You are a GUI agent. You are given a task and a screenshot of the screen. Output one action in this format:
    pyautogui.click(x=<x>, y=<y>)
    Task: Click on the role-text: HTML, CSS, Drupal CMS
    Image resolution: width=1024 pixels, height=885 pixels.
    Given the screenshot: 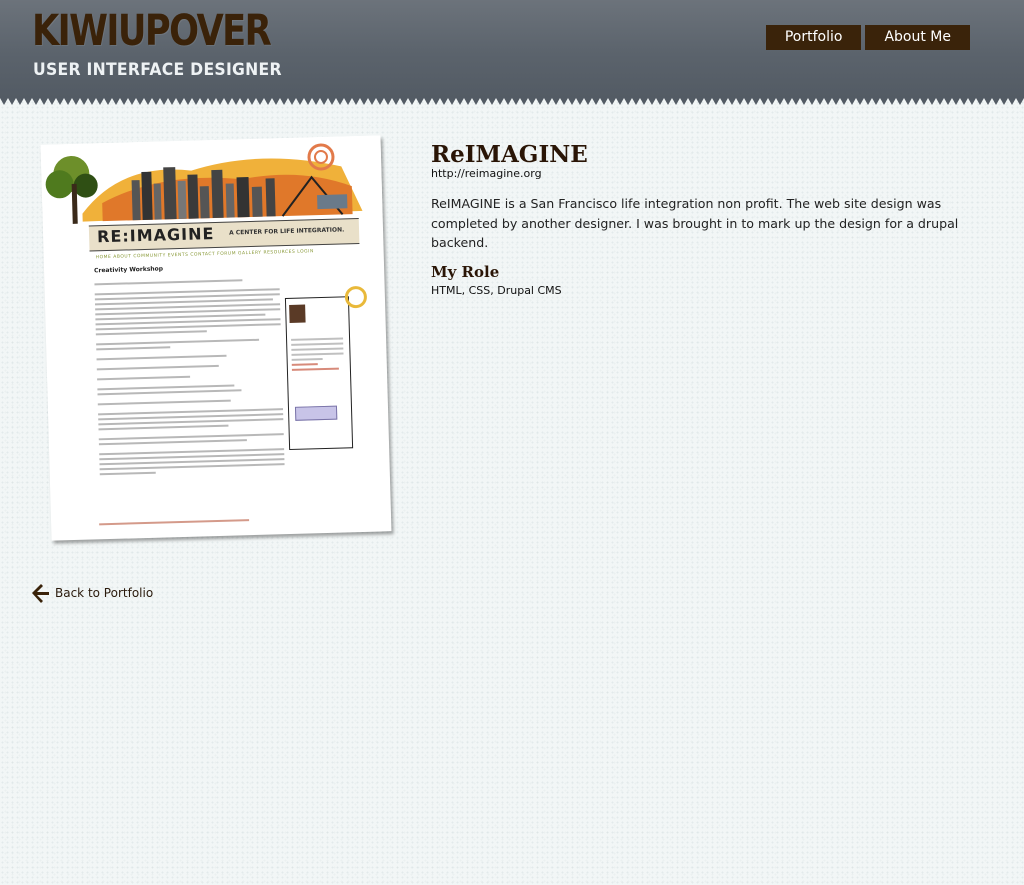 What is the action you would take?
    pyautogui.click(x=496, y=290)
    